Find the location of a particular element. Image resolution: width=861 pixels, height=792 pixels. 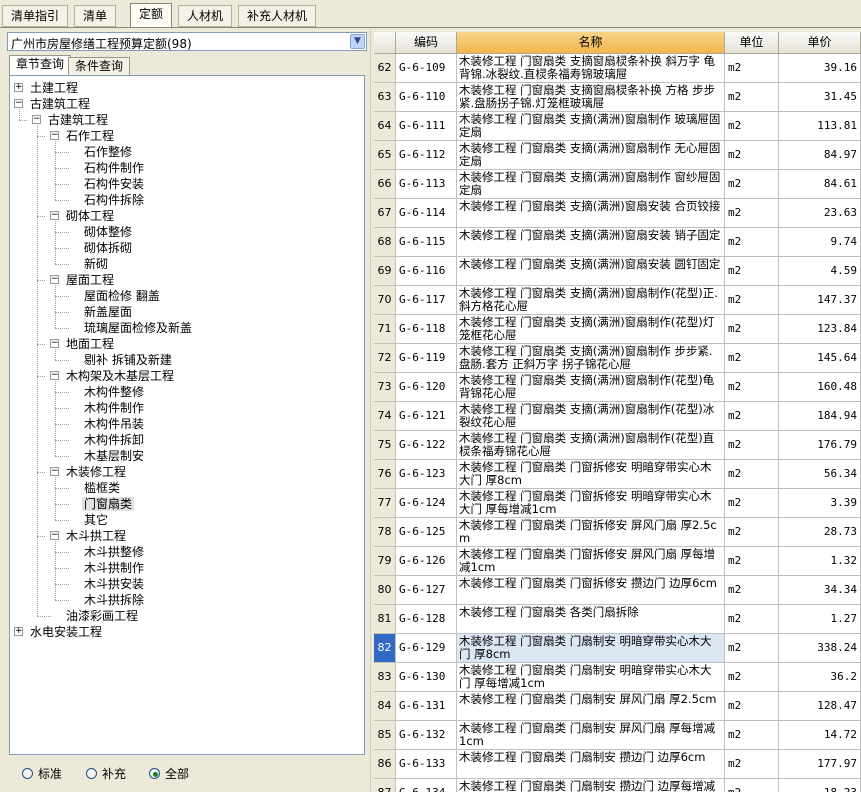

cell-code: G-6-127 is located at coordinates (426, 590).